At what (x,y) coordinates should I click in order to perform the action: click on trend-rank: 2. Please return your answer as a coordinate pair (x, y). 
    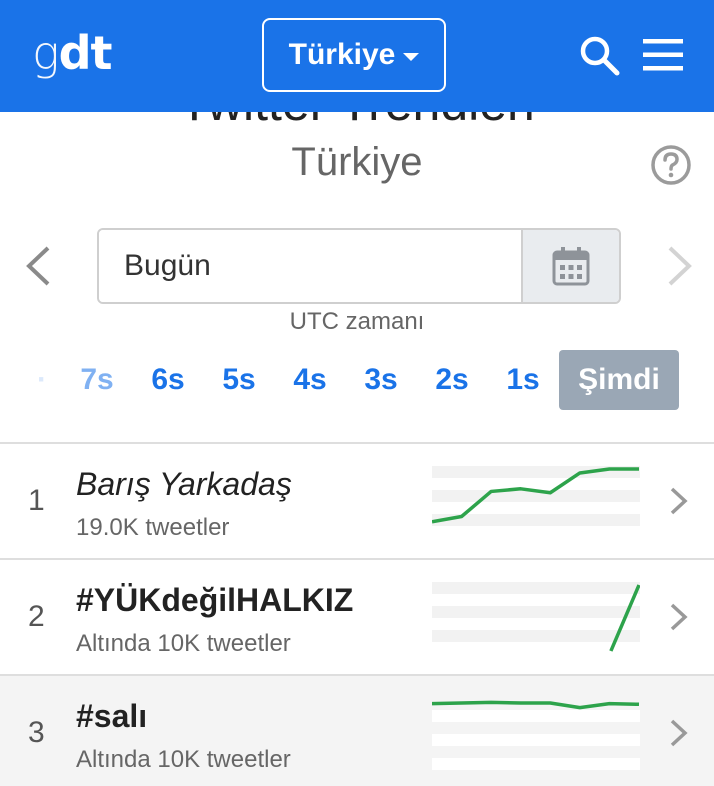
    Looking at the image, I should click on (36, 616).